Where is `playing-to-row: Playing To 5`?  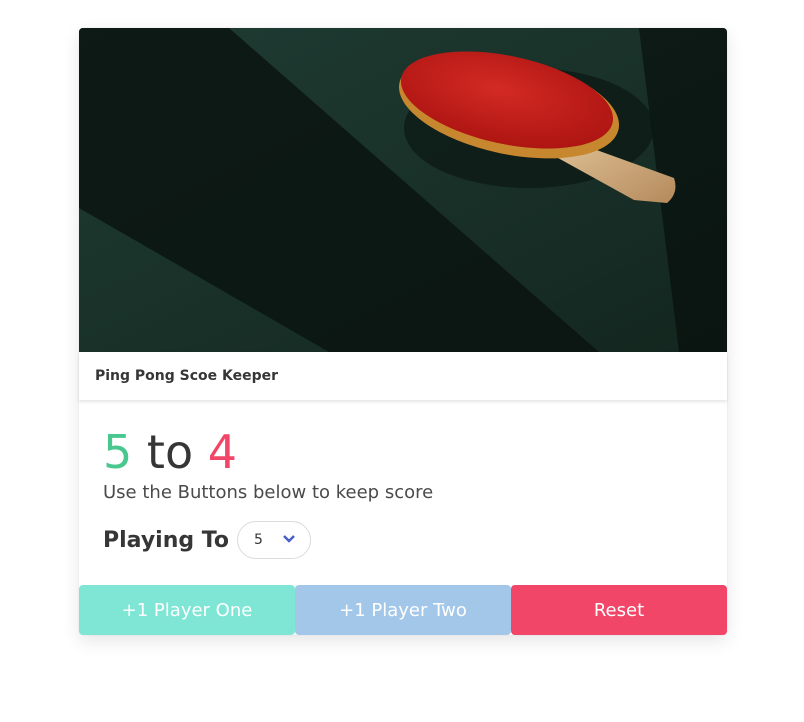 playing-to-row: Playing To 5 is located at coordinates (403, 540).